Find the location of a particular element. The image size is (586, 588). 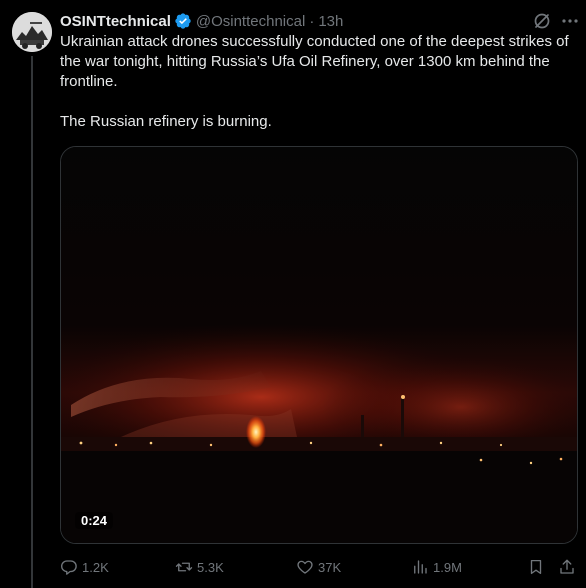

share-button is located at coordinates (569, 567).